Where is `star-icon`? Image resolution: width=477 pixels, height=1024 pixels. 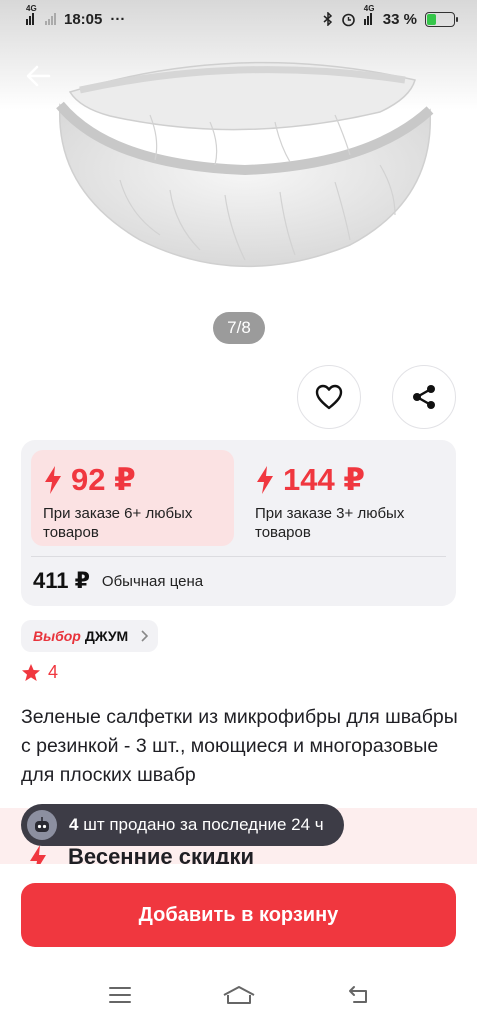 star-icon is located at coordinates (31, 672).